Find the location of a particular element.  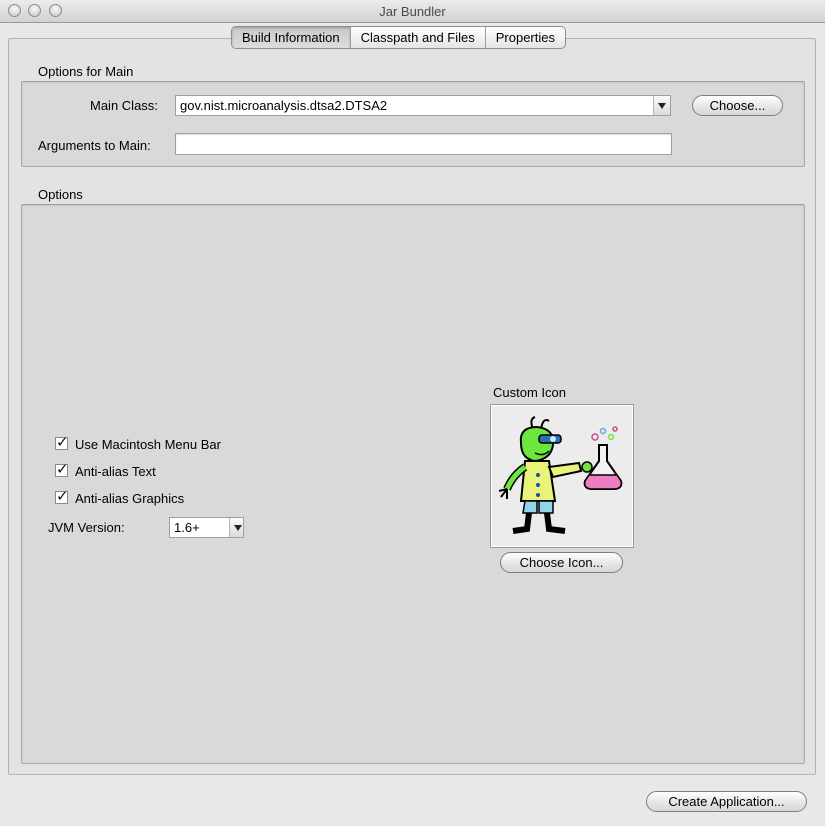

main-class-label: Main Class: is located at coordinates (124, 105).